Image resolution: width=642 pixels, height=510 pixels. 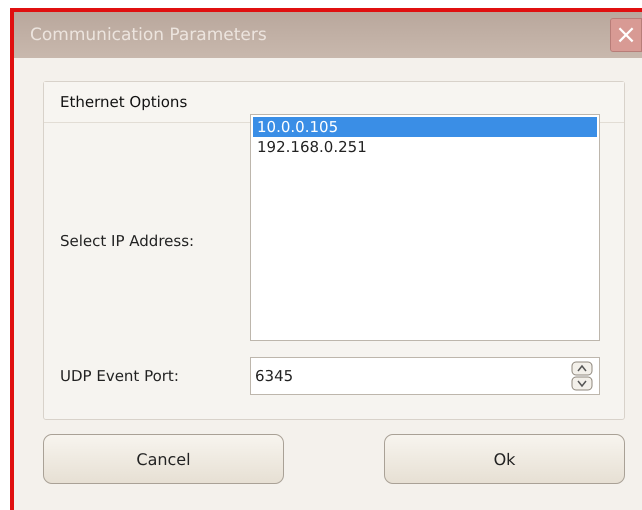 I want to click on port-label: UDP Event Port:, so click(x=120, y=376).